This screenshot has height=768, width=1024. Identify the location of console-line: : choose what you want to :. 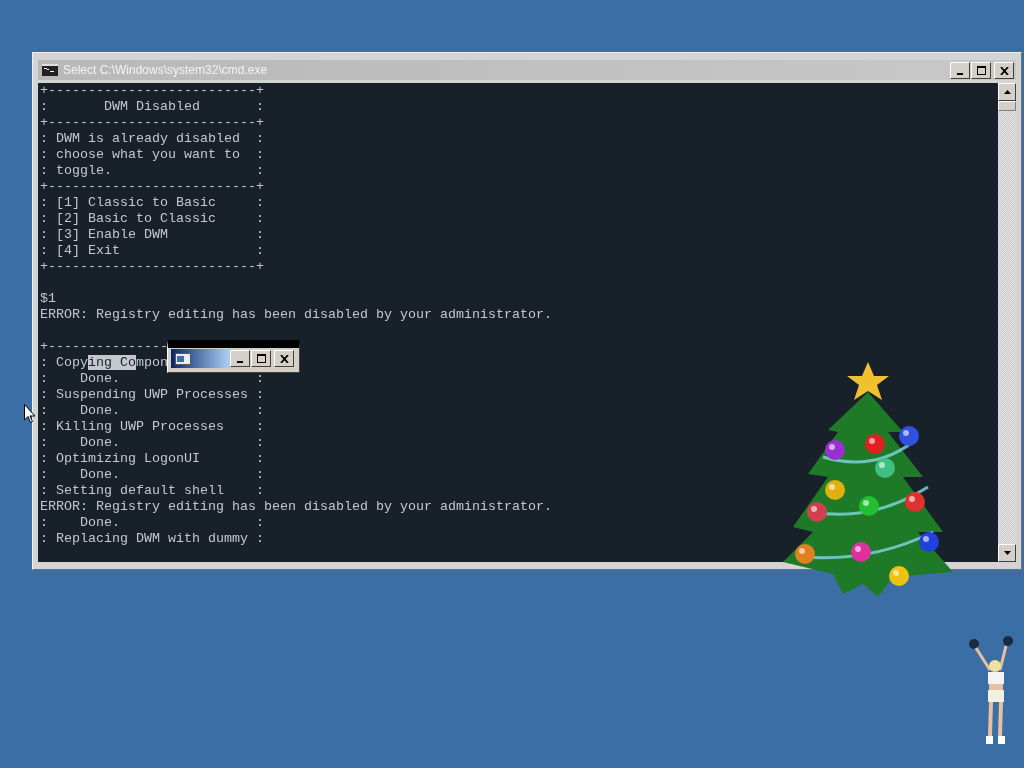
(152, 155).